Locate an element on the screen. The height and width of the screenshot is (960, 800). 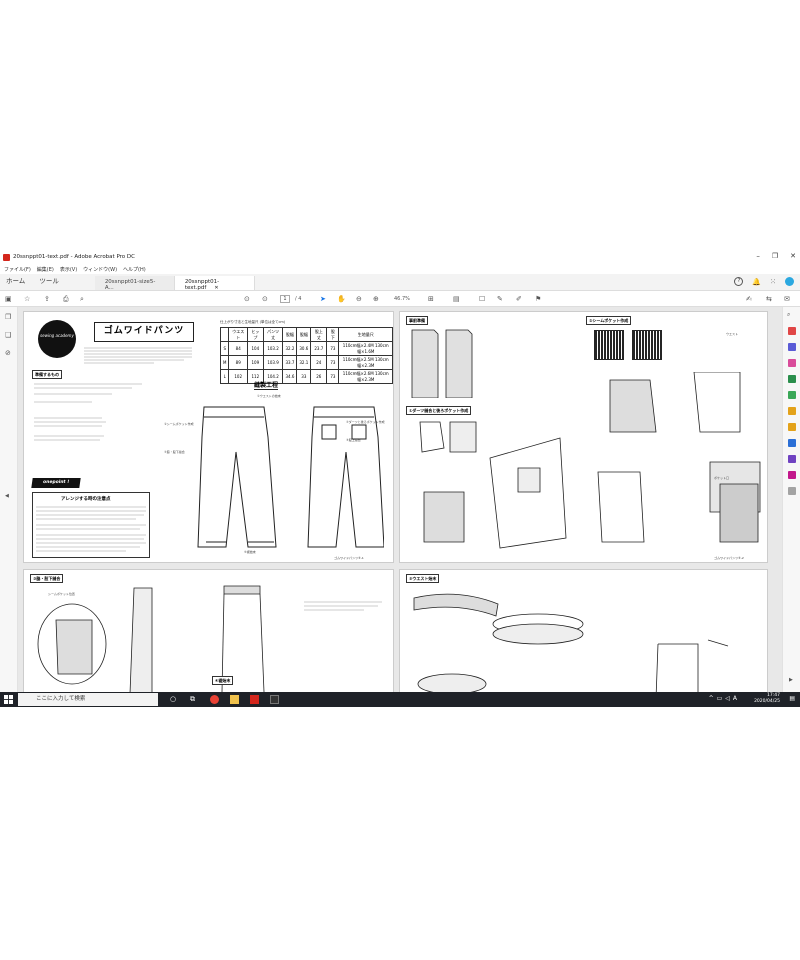
upload-icon: ⇪ is located at coordinates (47, 299).